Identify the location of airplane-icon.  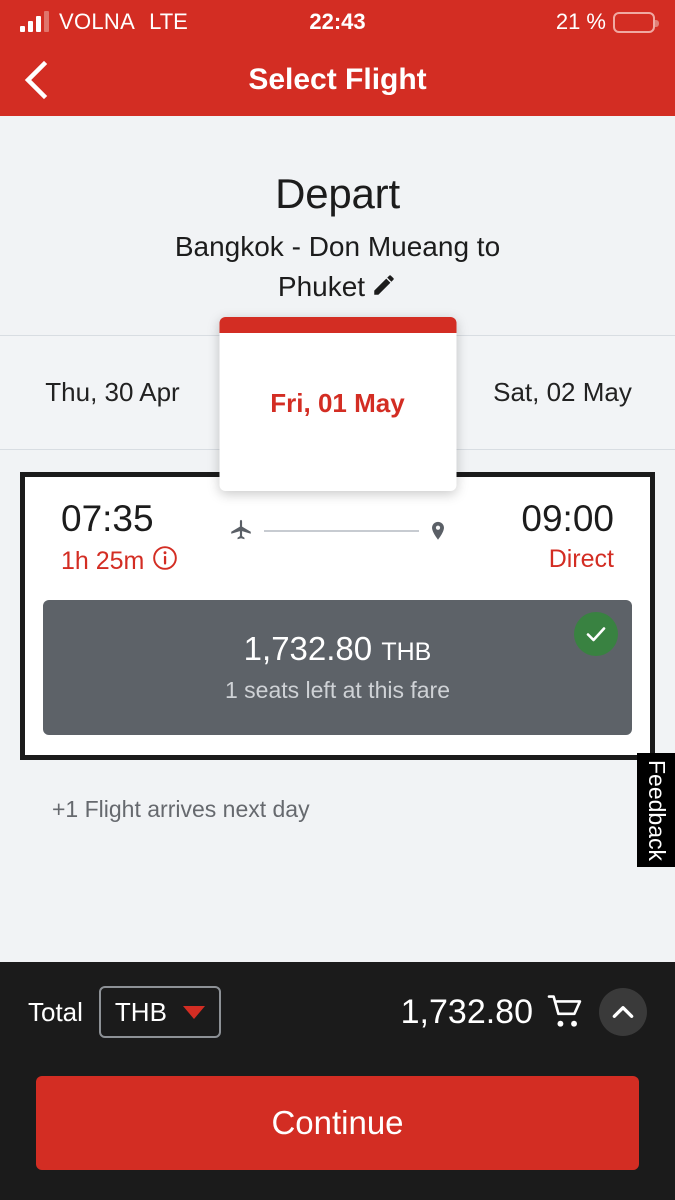
(241, 529).